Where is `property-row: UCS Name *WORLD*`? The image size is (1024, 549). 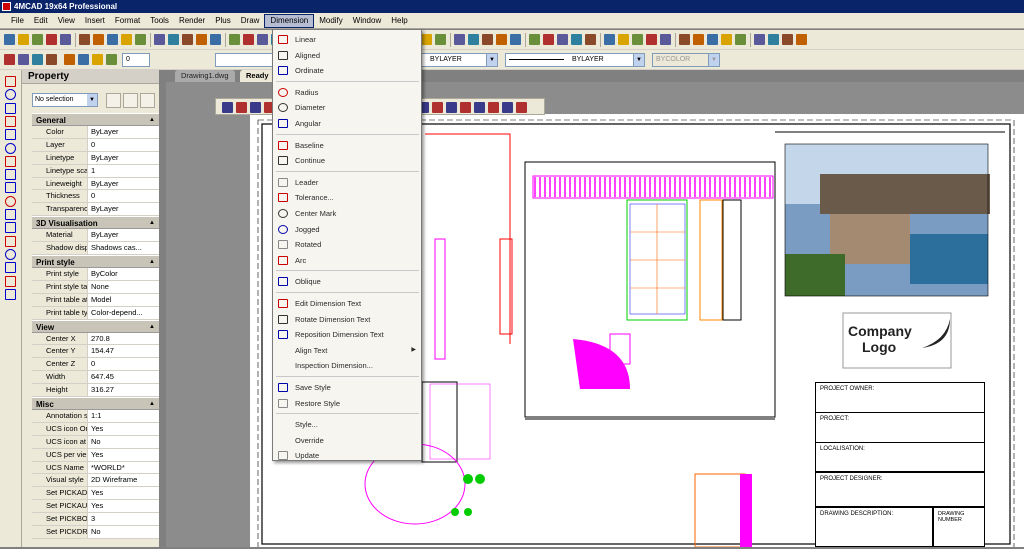
property-row: UCS Name *WORLD* is located at coordinates (95, 468).